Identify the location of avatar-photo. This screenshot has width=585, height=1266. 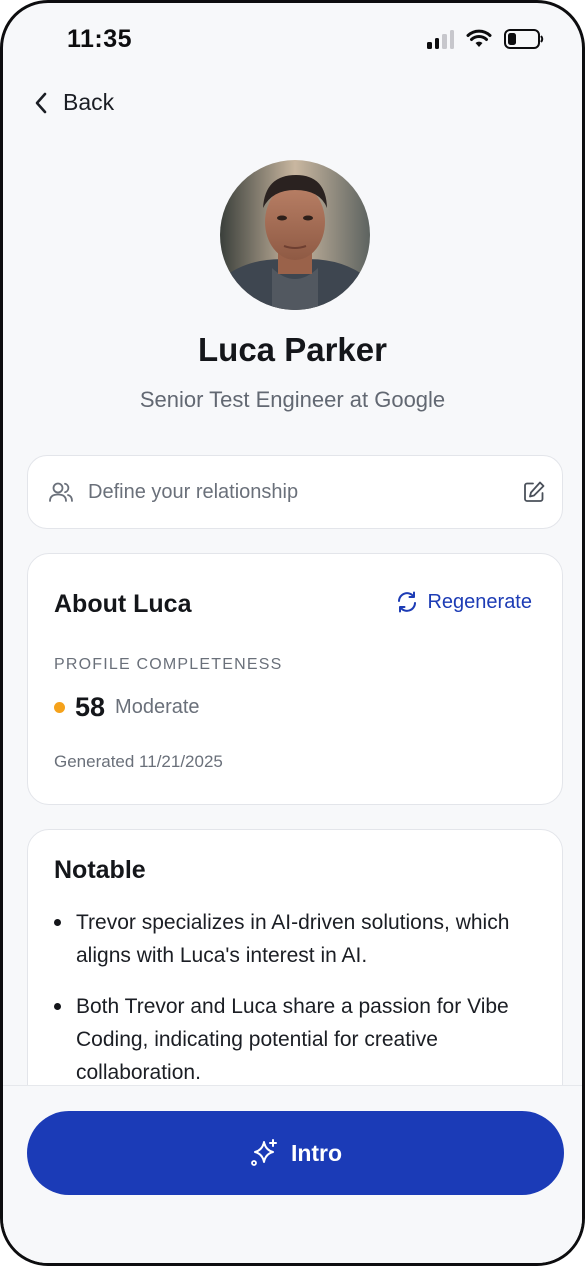
(295, 235).